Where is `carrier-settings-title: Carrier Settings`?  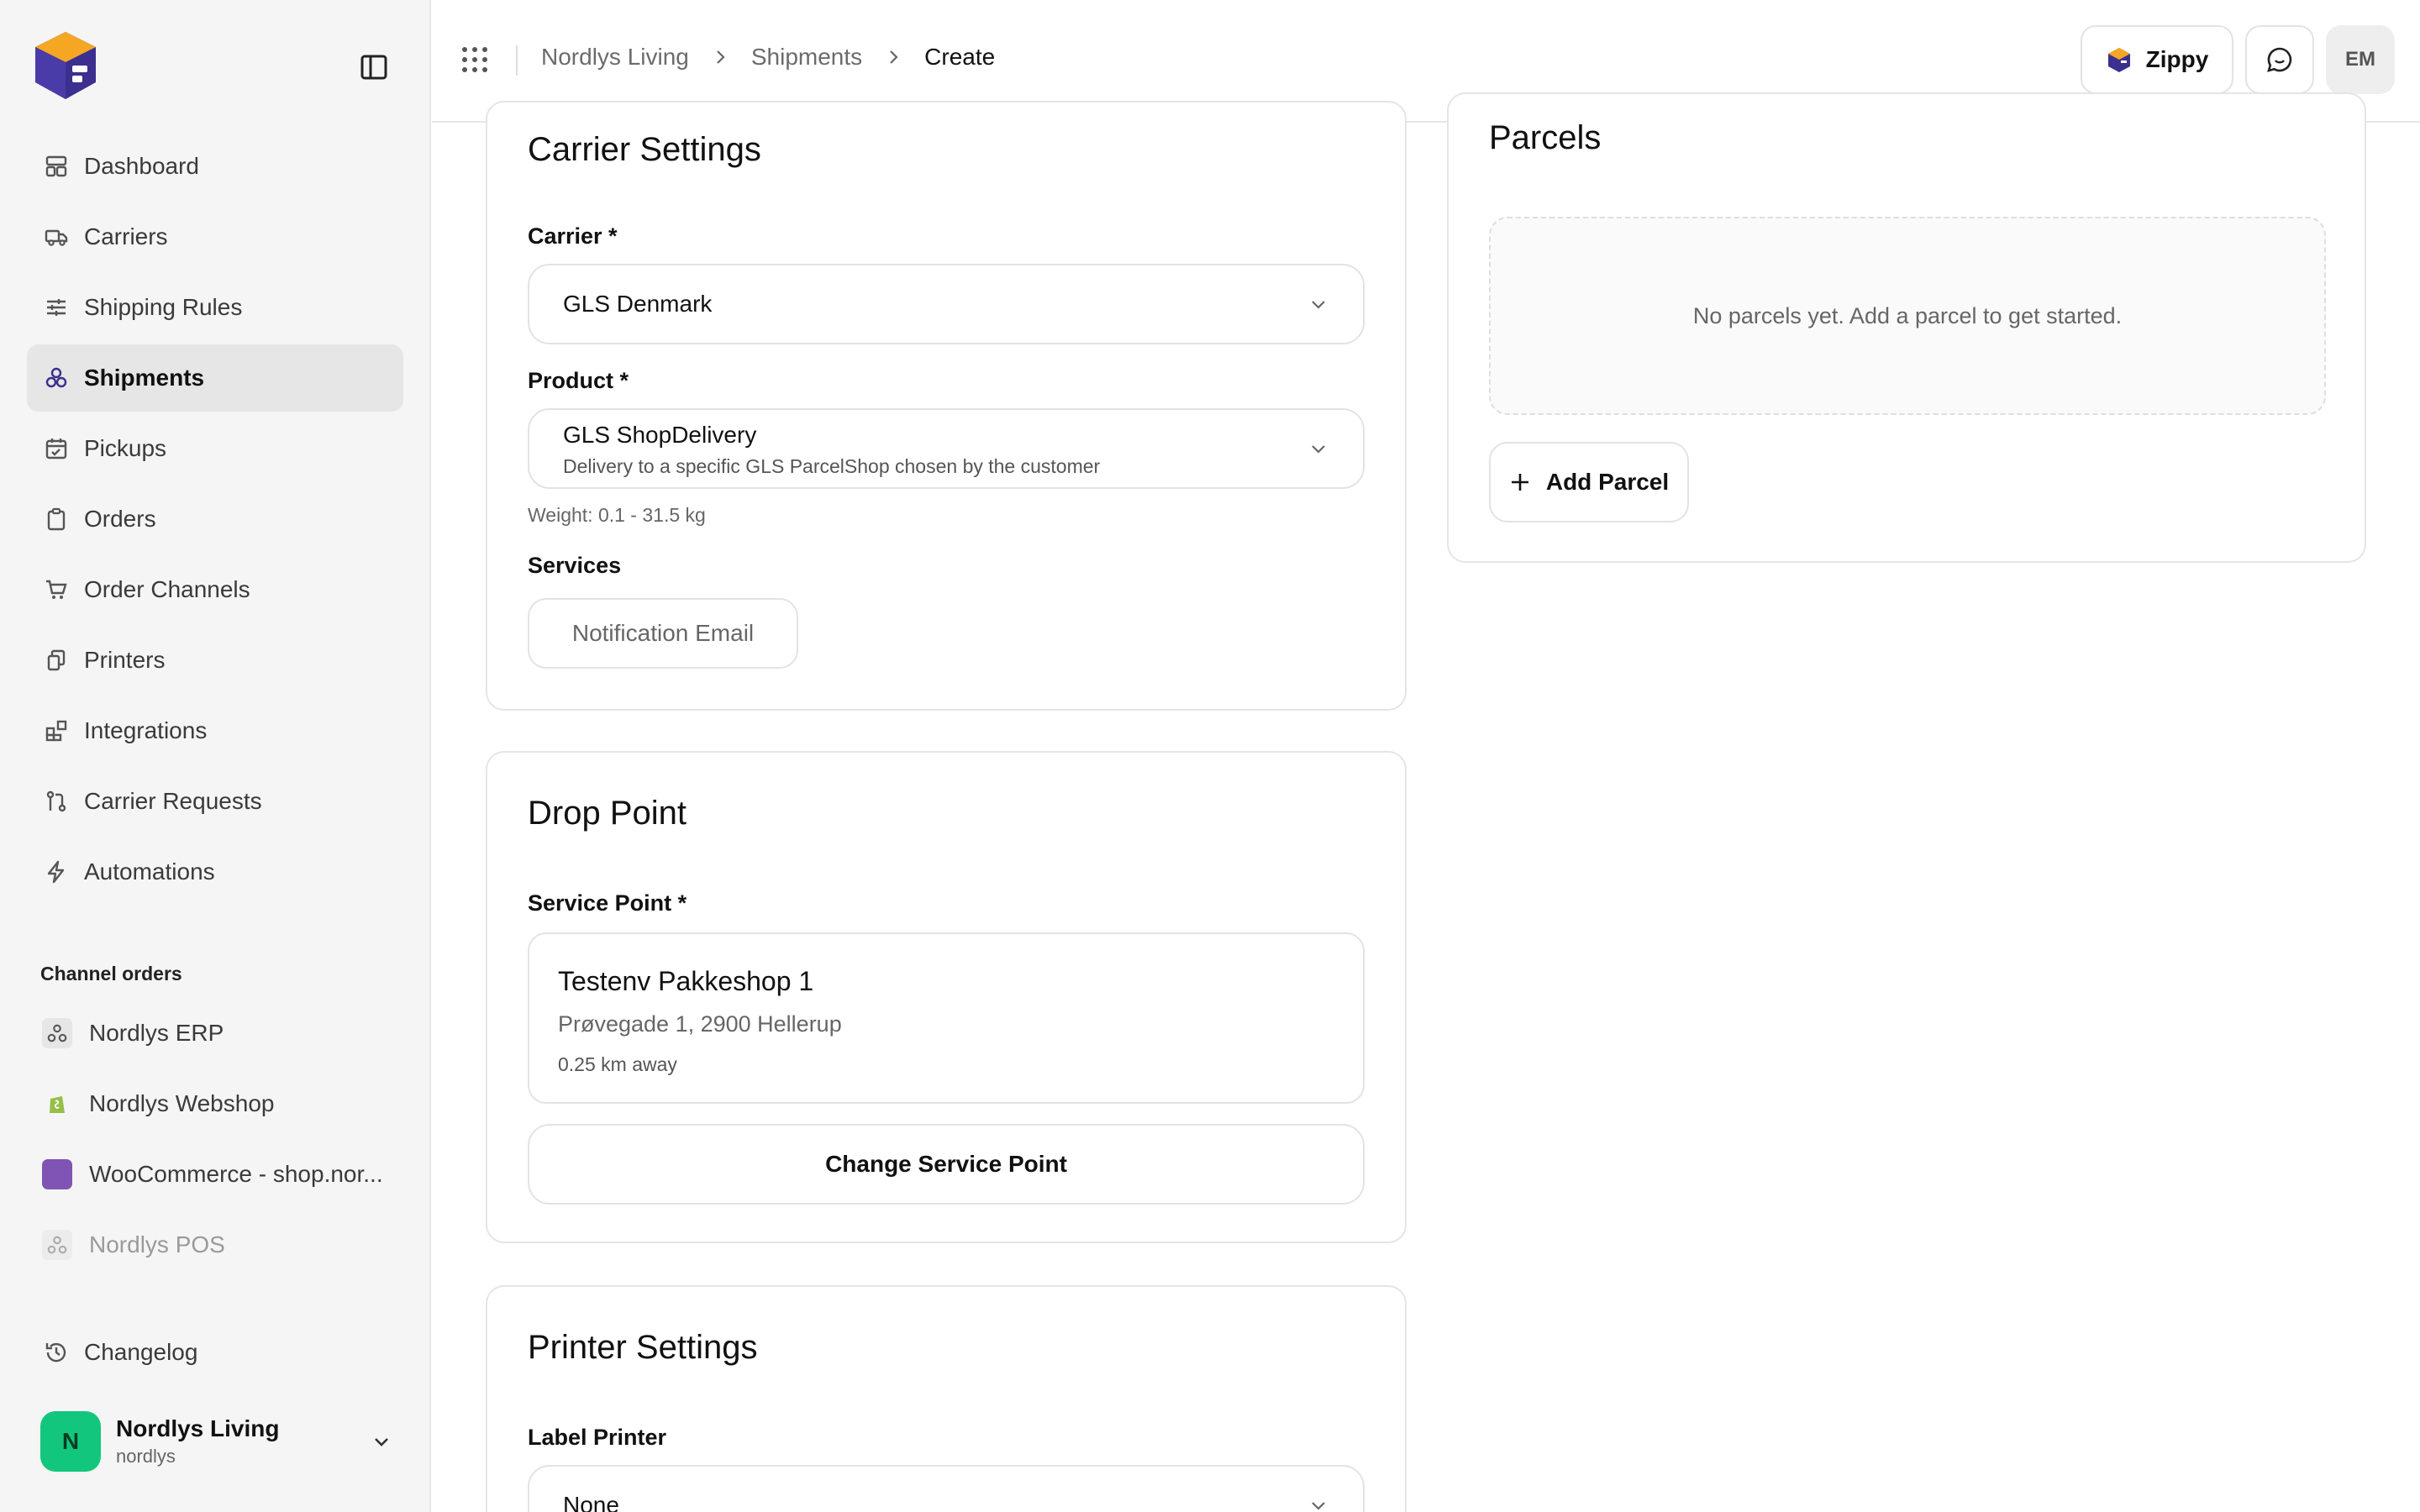
carrier-settings-title: Carrier Settings is located at coordinates (644, 149).